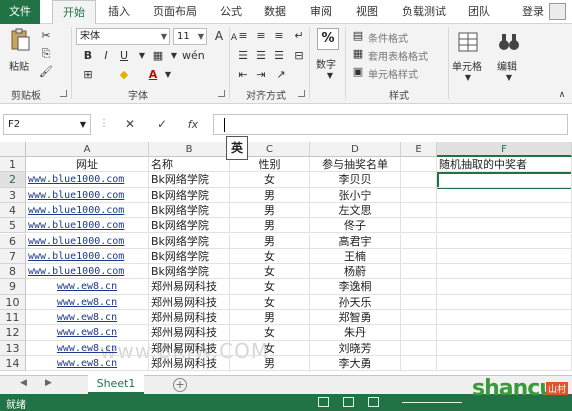 The width and height of the screenshot is (572, 411). Describe the element at coordinates (13, 195) in the screenshot. I see `row-header: 3` at that location.